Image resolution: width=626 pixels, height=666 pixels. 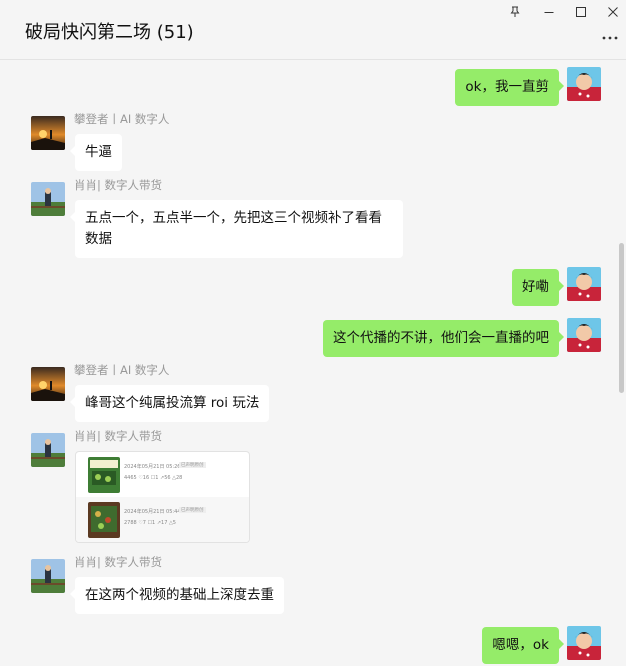 What do you see at coordinates (509, 87) in the screenshot?
I see `message-bubble: ok，我一直剪` at bounding box center [509, 87].